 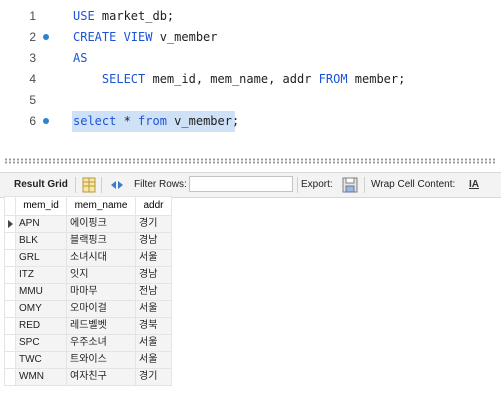 I want to click on export-icon, so click(x=350, y=185).